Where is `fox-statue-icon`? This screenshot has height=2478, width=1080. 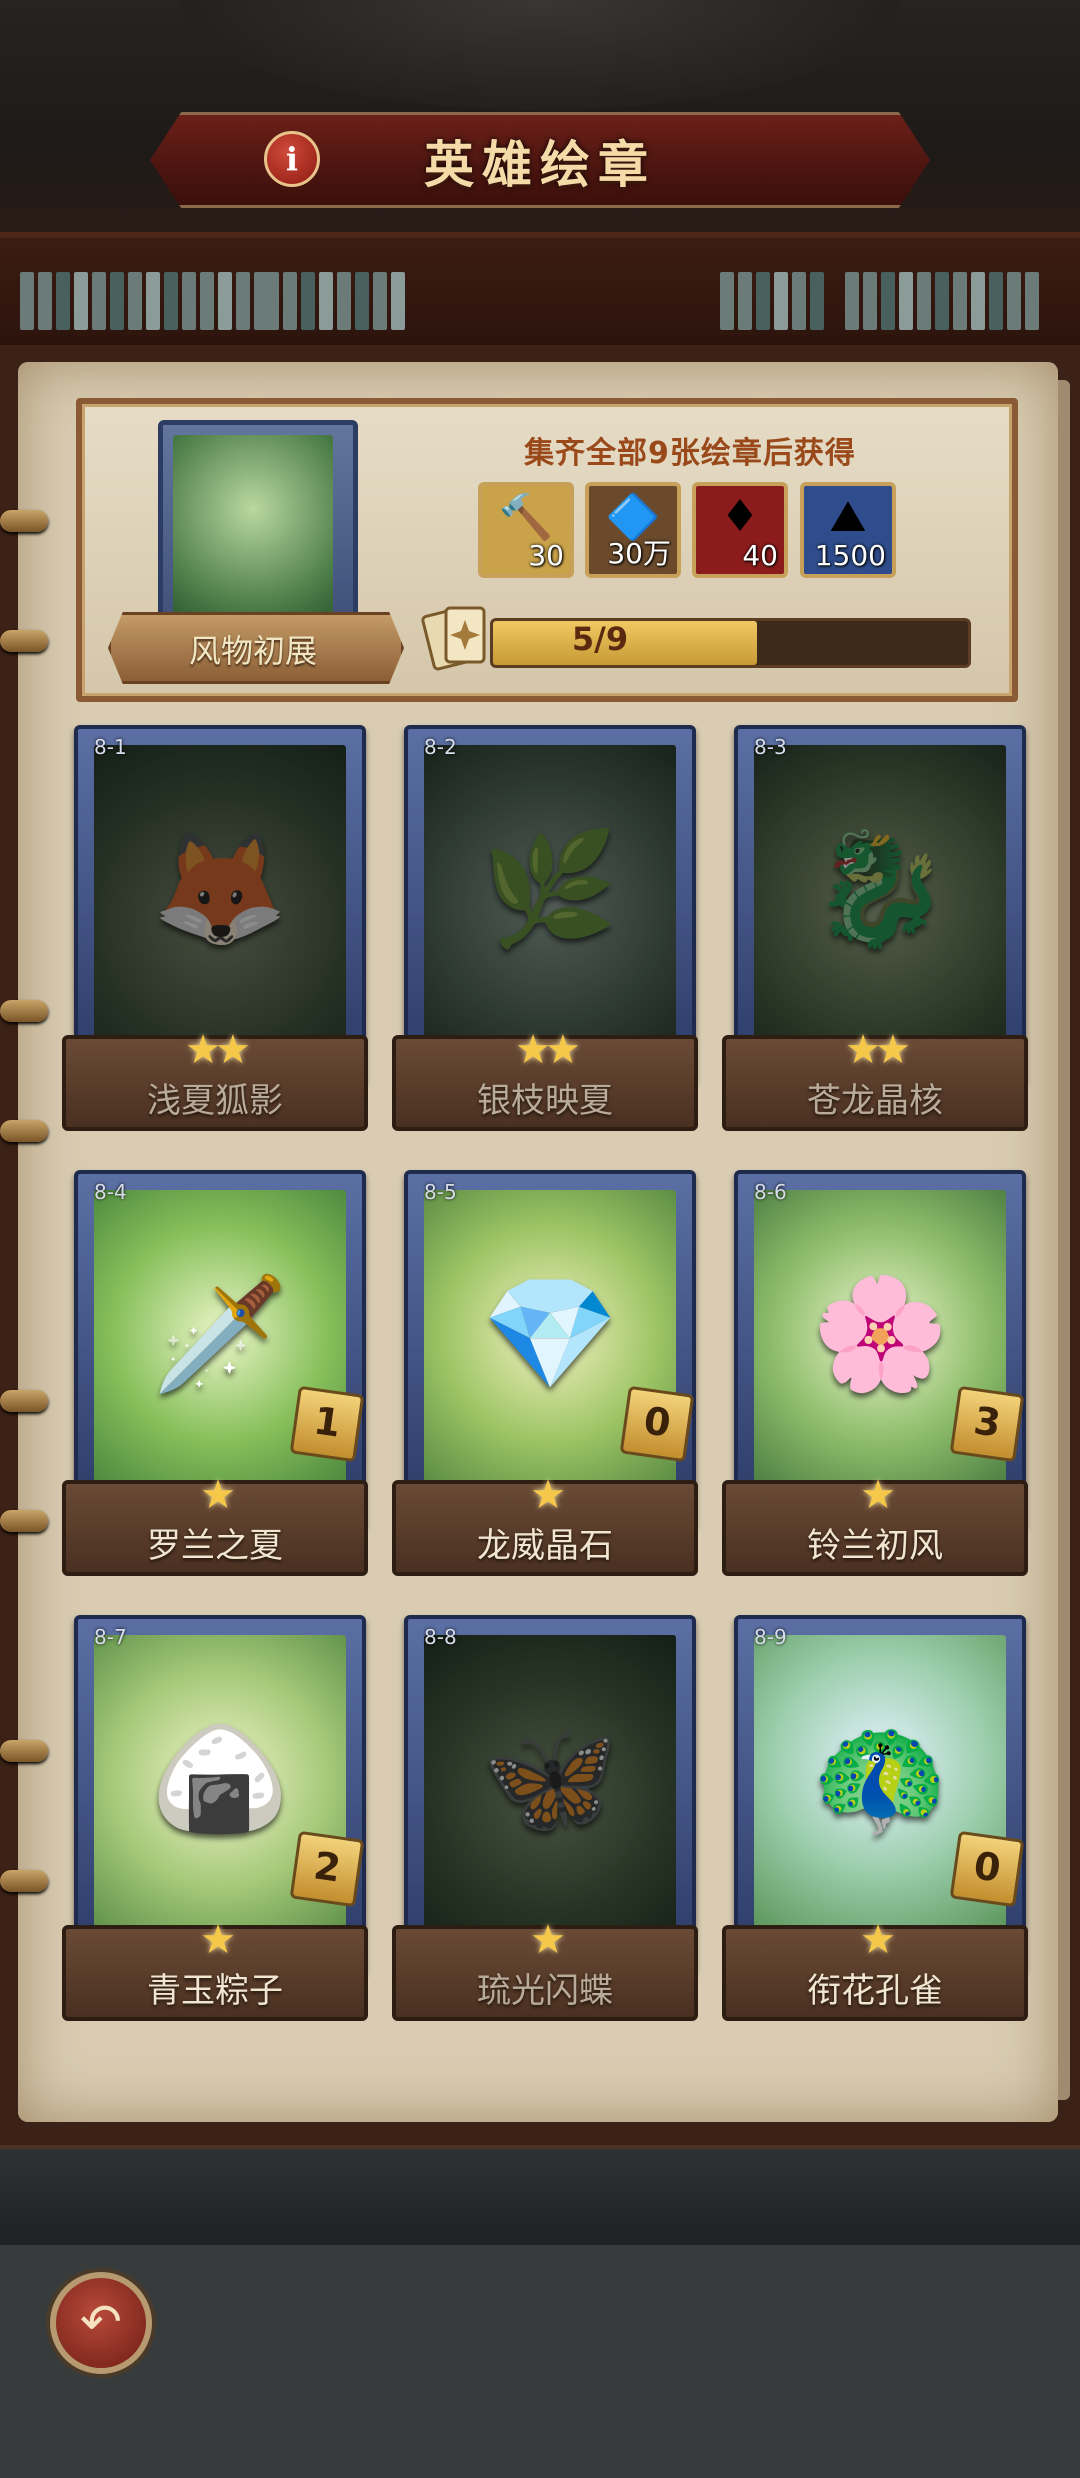
fox-statue-icon is located at coordinates (253, 527).